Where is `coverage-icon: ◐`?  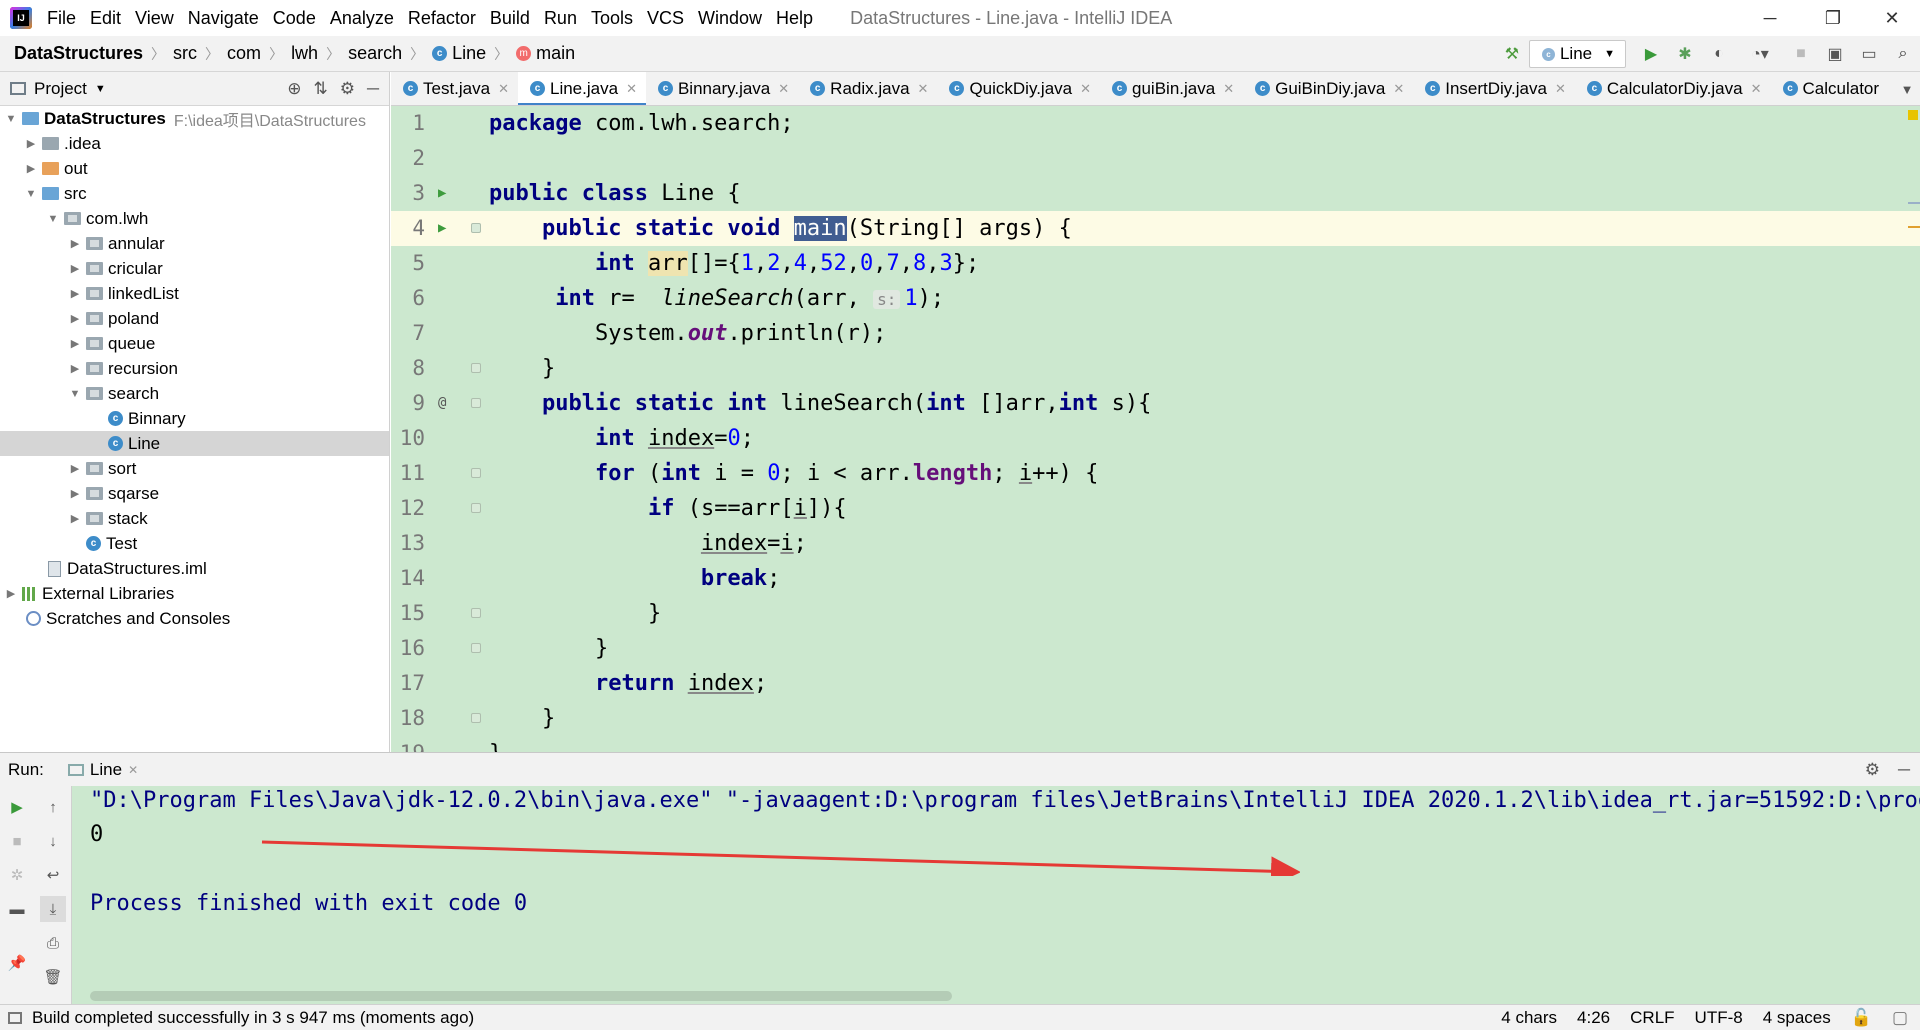 coverage-icon: ◐ is located at coordinates (1719, 54).